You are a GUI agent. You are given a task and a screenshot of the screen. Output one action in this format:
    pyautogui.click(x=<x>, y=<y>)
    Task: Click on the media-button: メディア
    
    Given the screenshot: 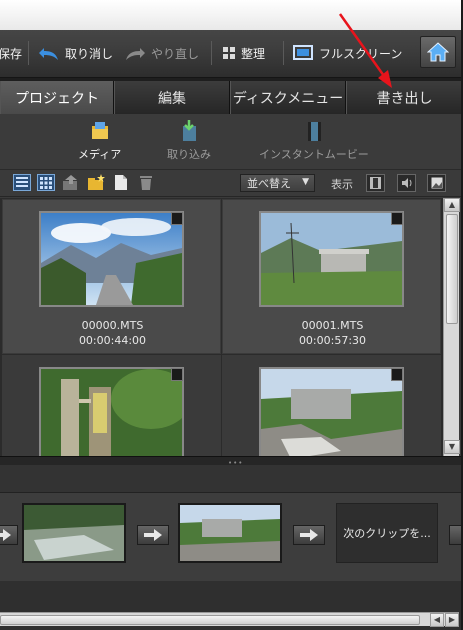 What is the action you would take?
    pyautogui.click(x=99, y=141)
    